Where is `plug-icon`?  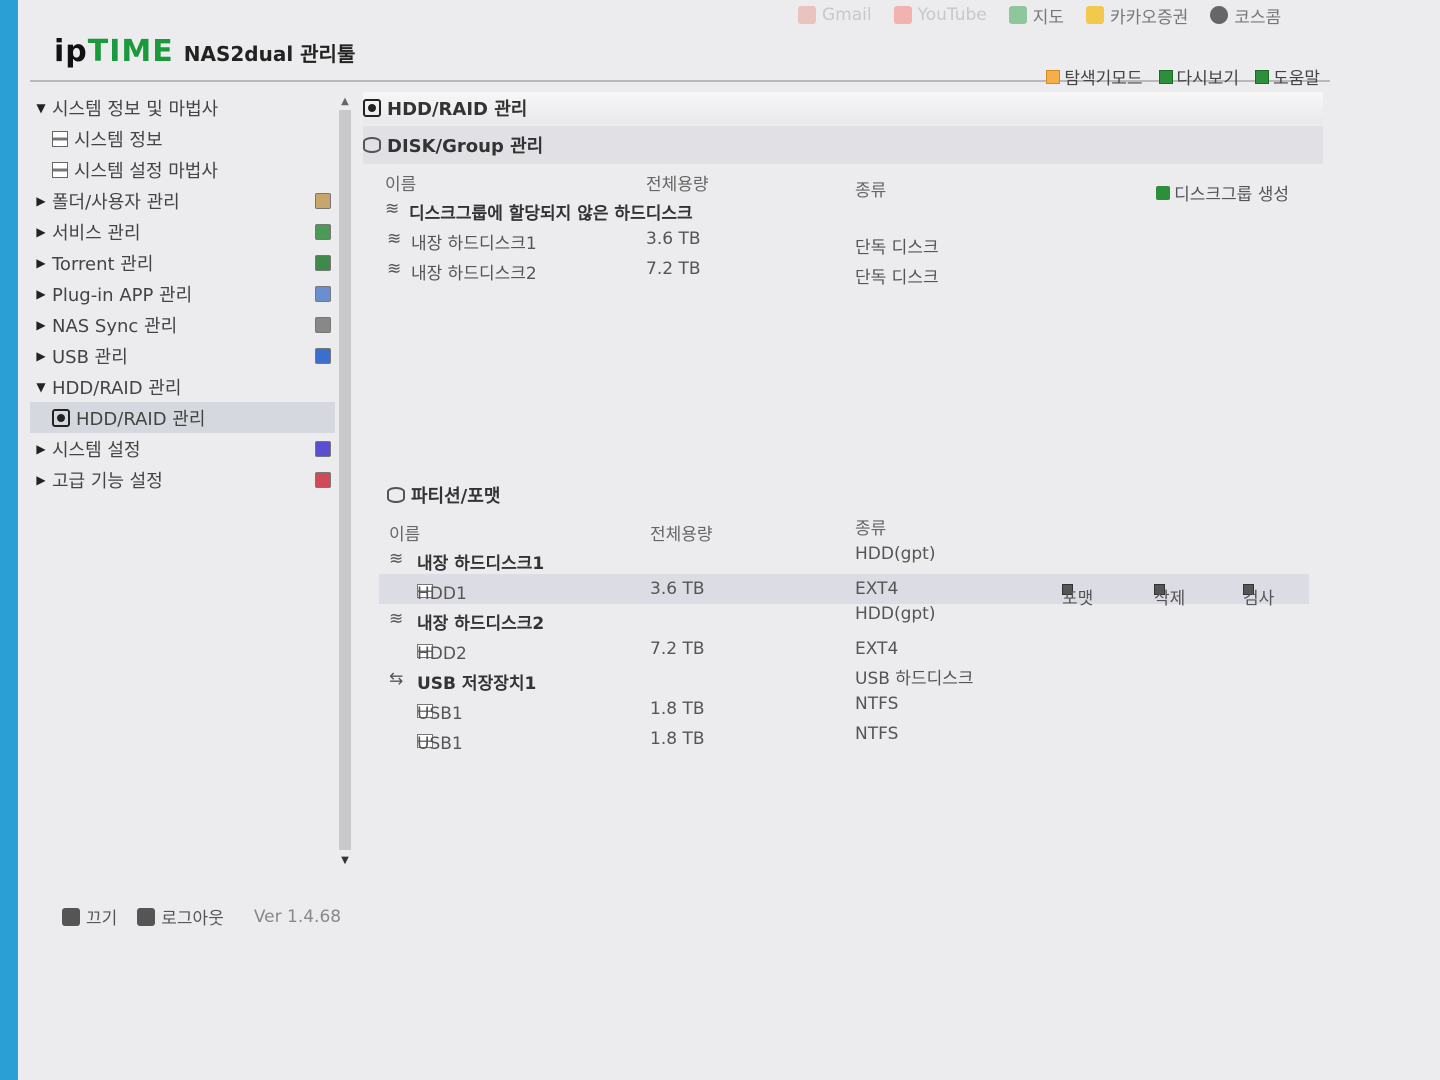 plug-icon is located at coordinates (323, 294).